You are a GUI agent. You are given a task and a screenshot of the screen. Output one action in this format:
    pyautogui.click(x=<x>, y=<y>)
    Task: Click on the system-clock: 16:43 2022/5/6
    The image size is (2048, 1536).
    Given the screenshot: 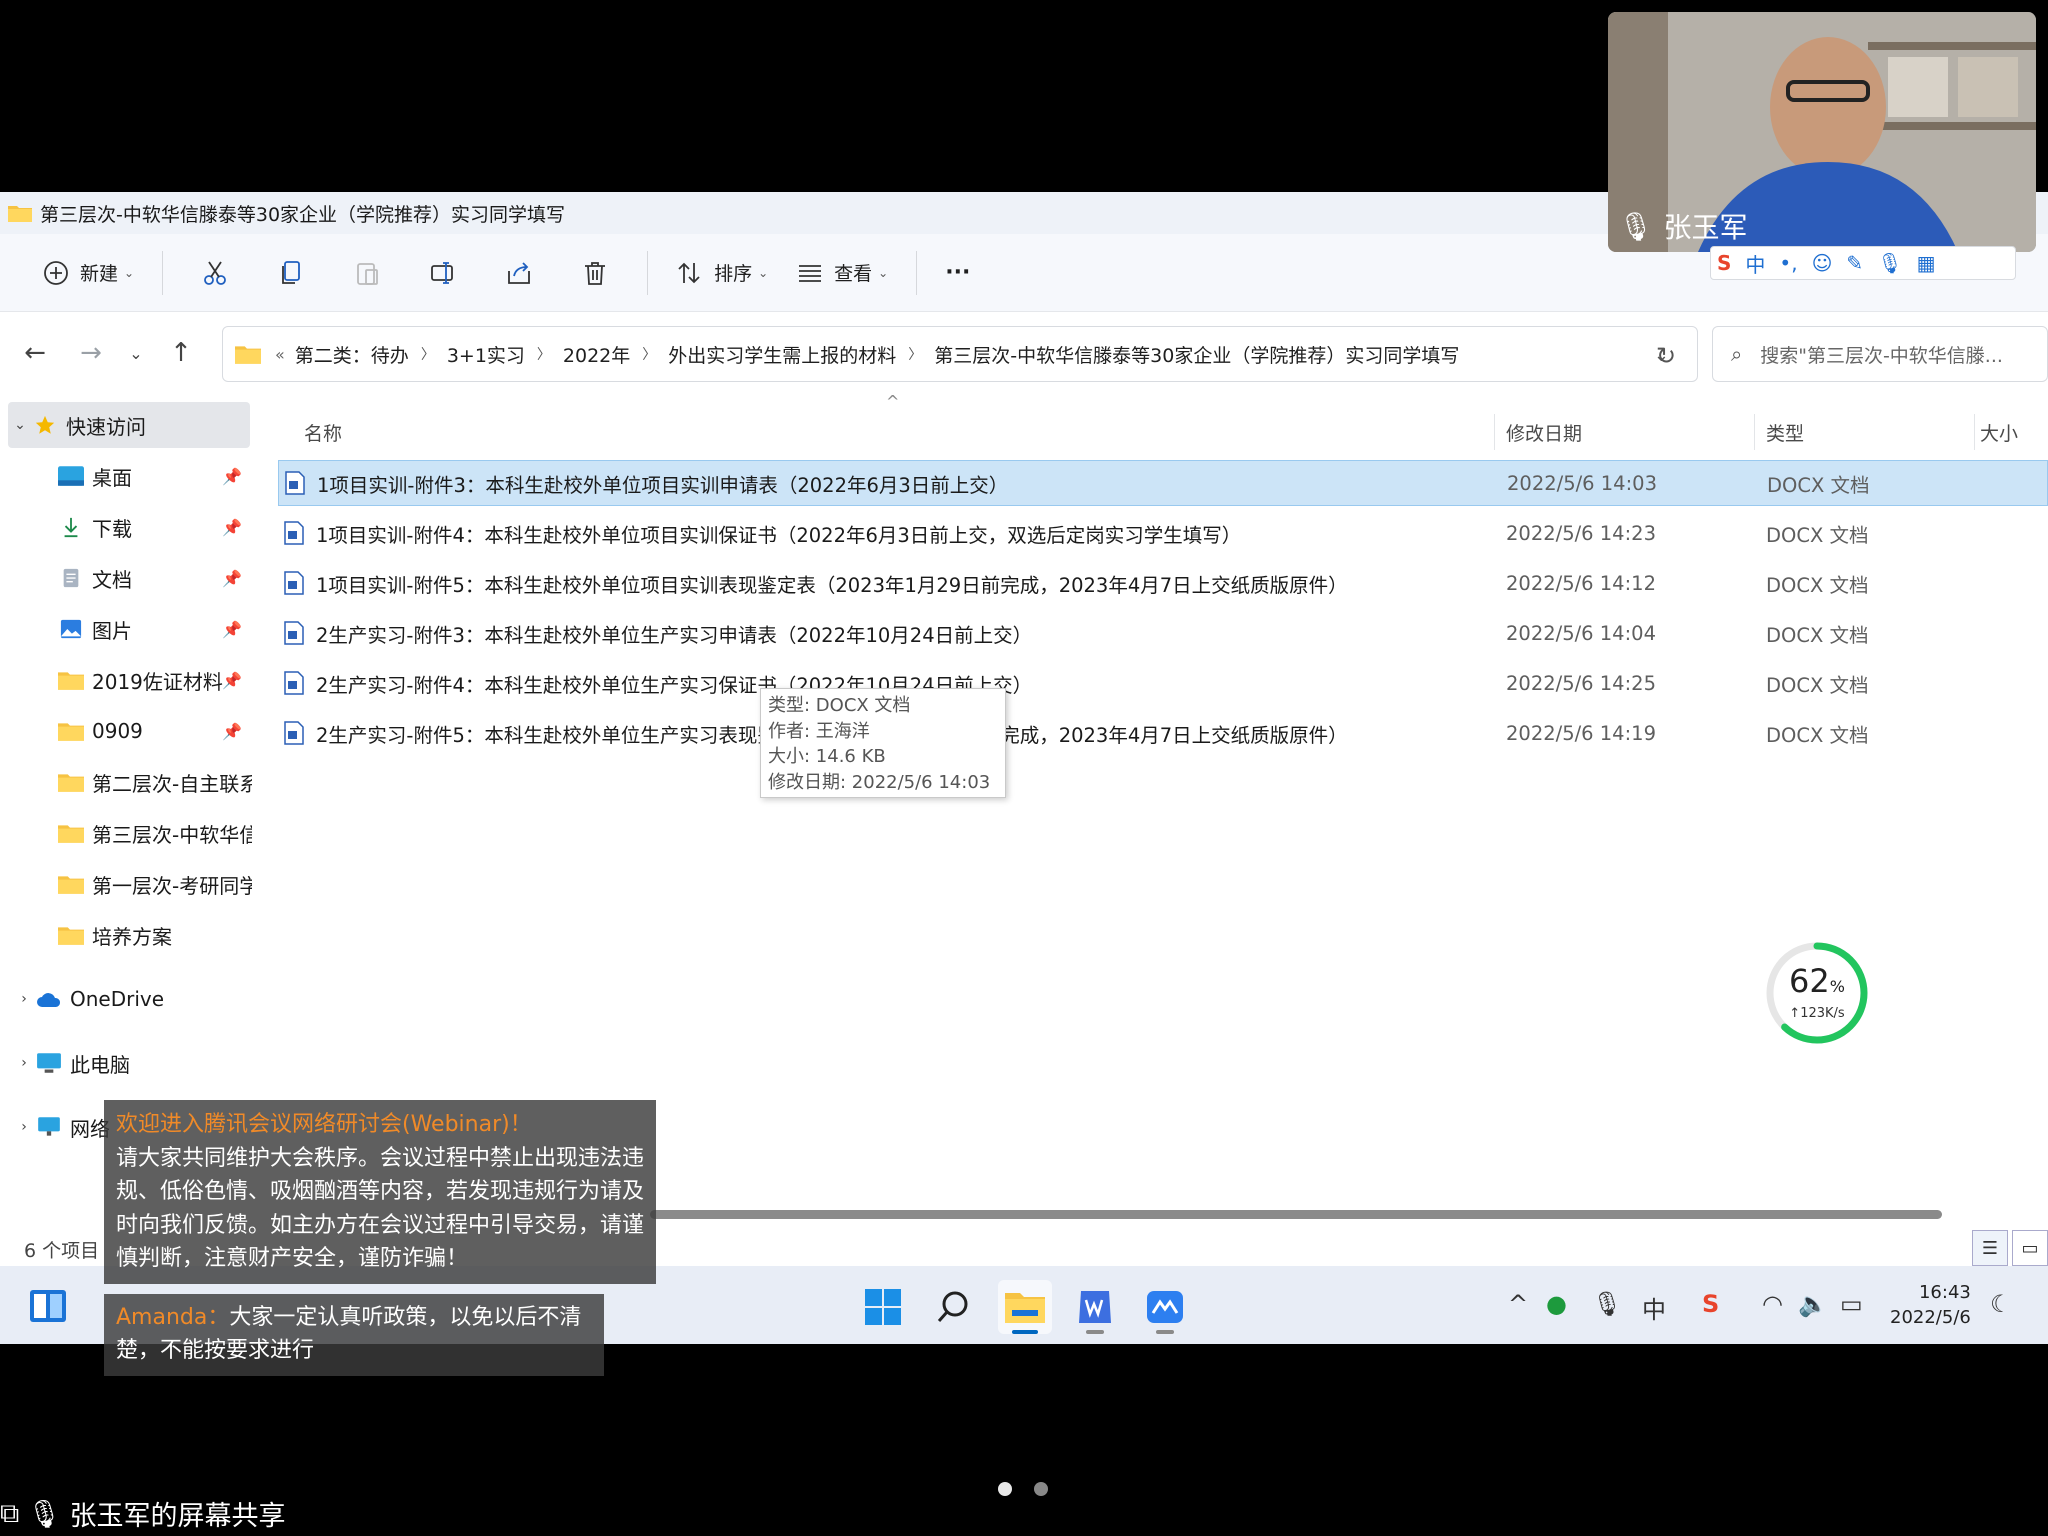 What is the action you would take?
    pyautogui.click(x=1930, y=1305)
    